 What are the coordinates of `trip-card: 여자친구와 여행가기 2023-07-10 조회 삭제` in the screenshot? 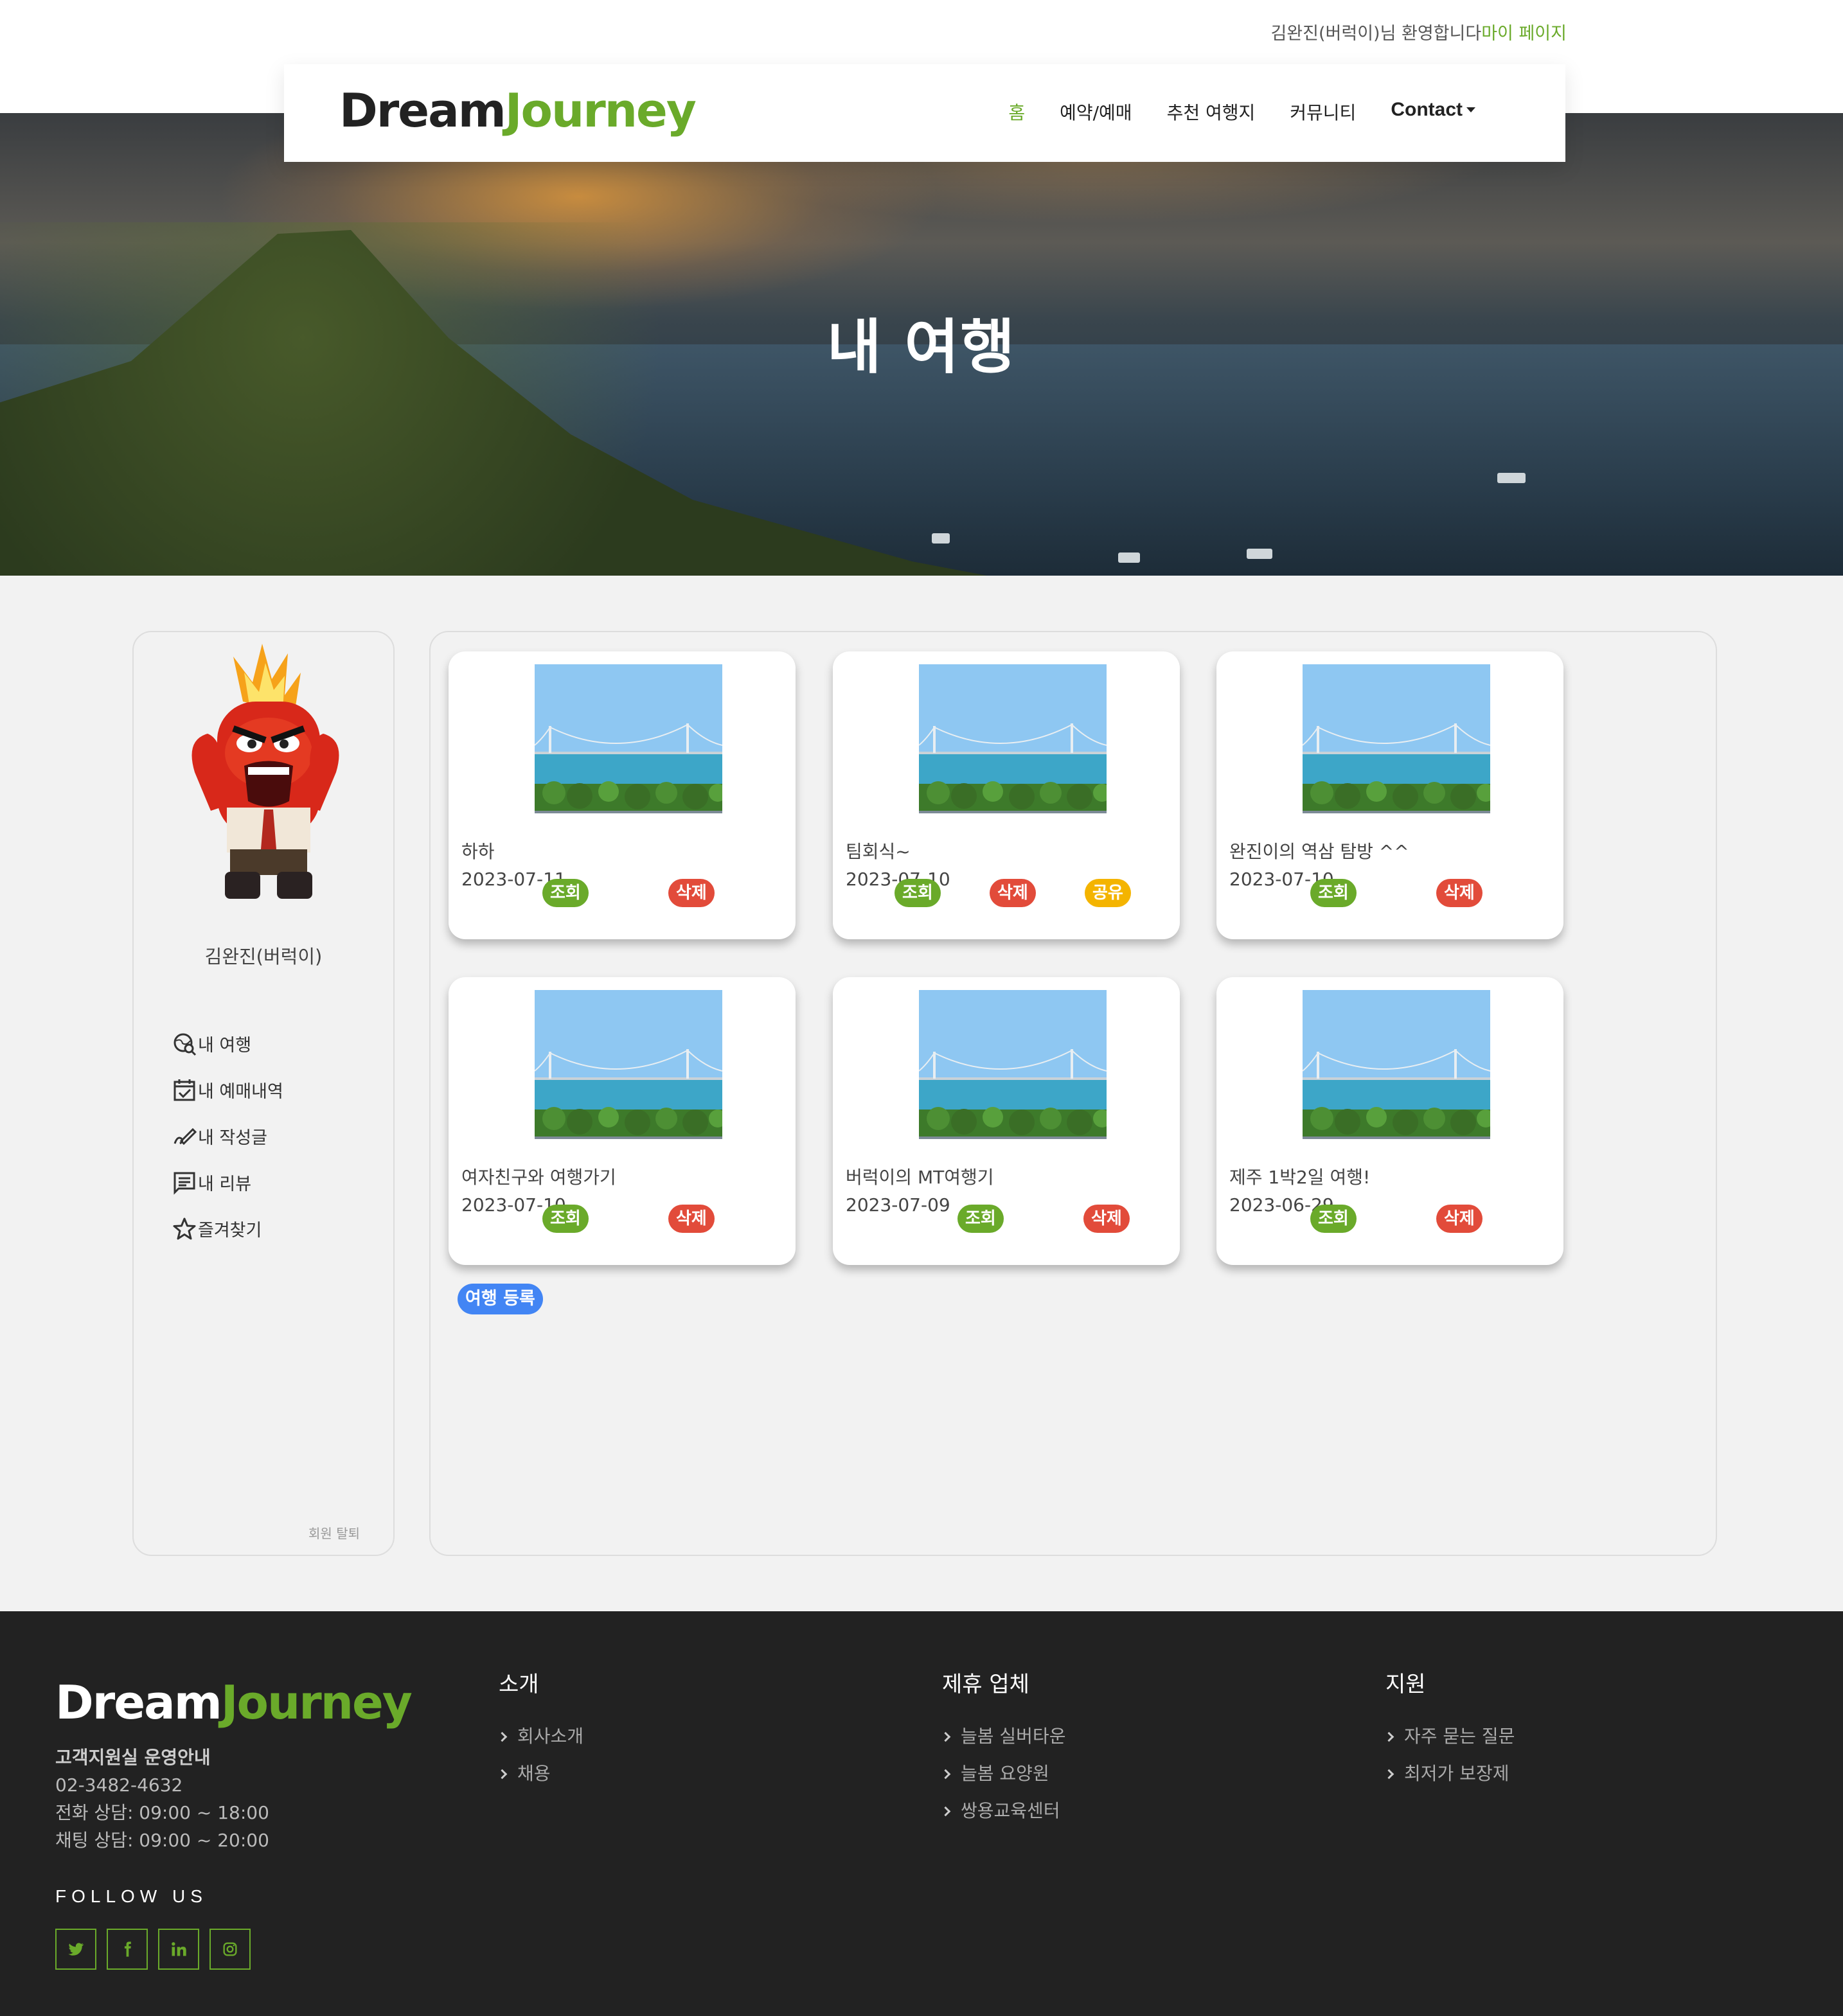 It's located at (623, 1121).